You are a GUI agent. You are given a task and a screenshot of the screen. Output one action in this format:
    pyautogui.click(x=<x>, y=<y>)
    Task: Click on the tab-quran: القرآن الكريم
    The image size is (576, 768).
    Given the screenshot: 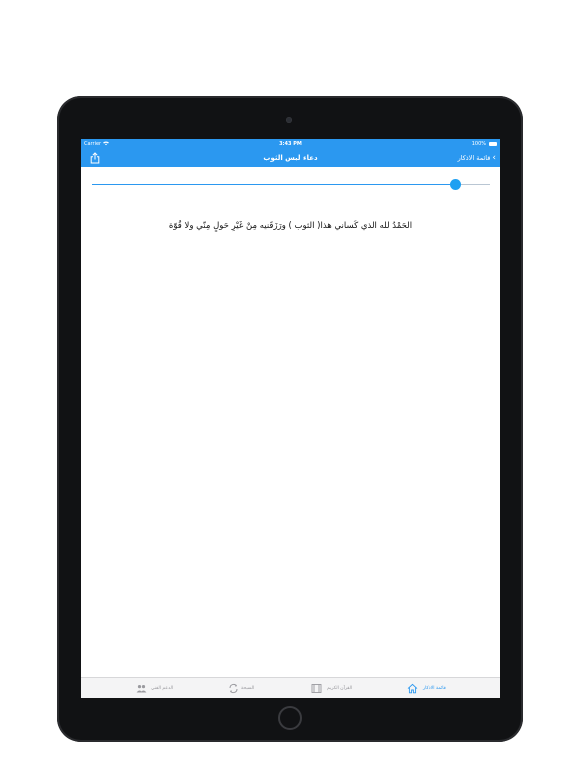 What is the action you would take?
    pyautogui.click(x=341, y=688)
    